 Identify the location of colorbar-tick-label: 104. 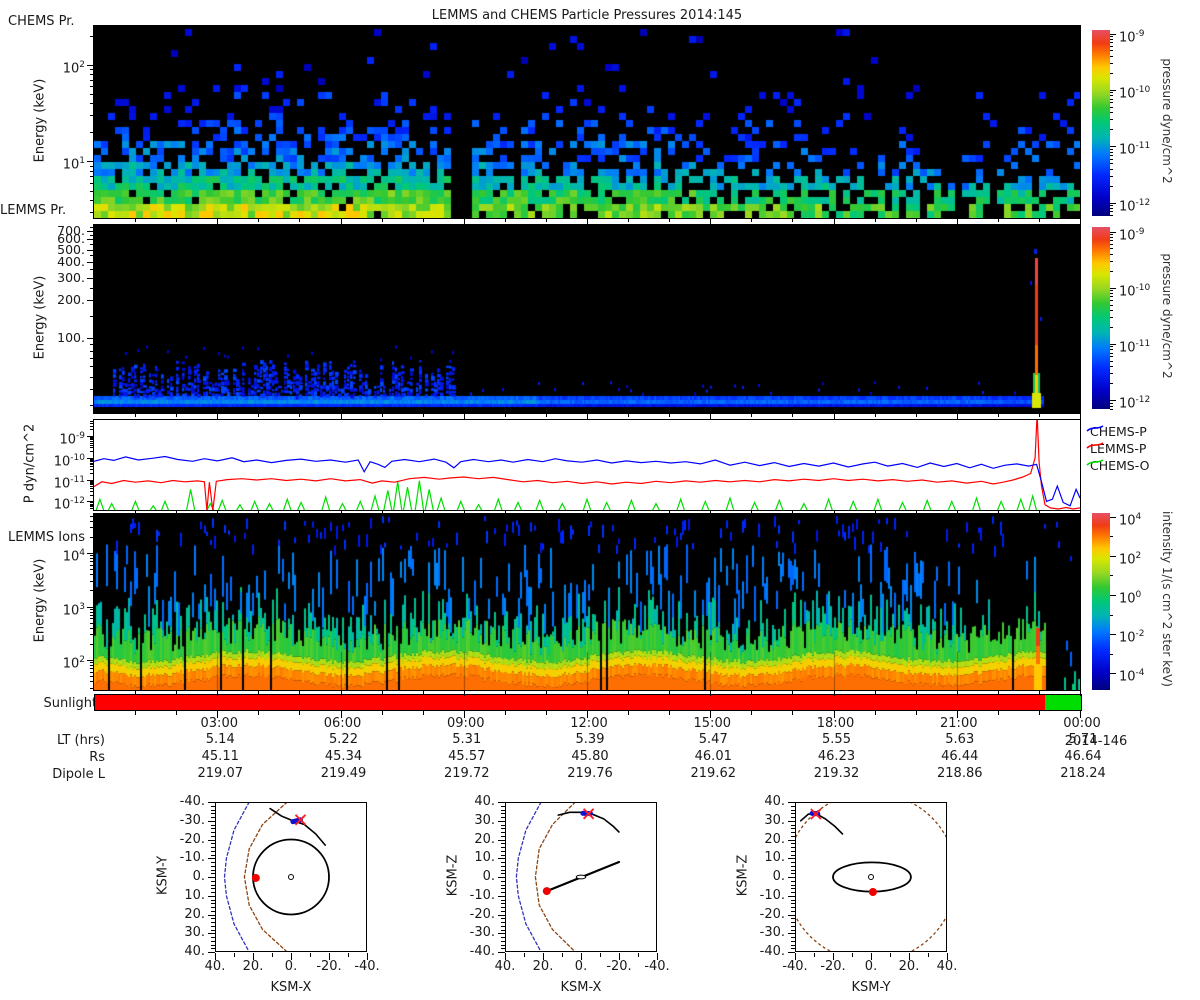
(1130, 519).